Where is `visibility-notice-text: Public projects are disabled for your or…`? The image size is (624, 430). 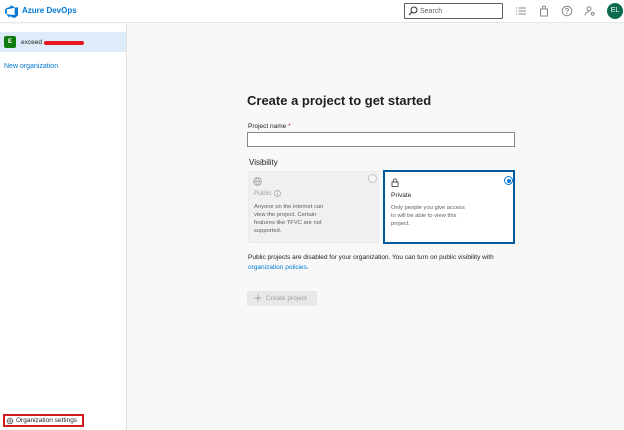
visibility-notice-text: Public projects are disabled for your or… is located at coordinates (371, 257).